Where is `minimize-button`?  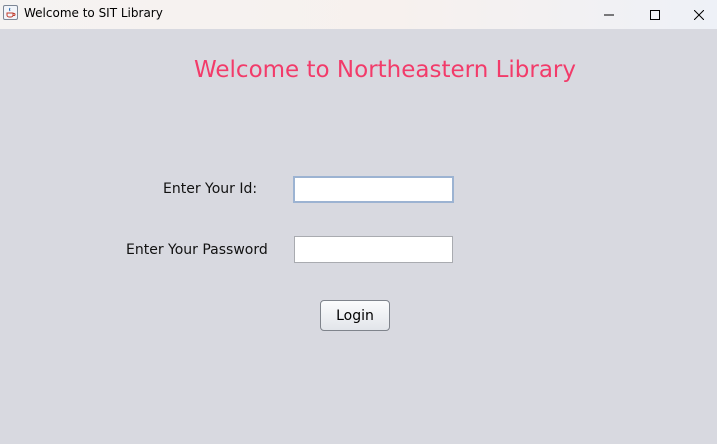
minimize-button is located at coordinates (609, 14).